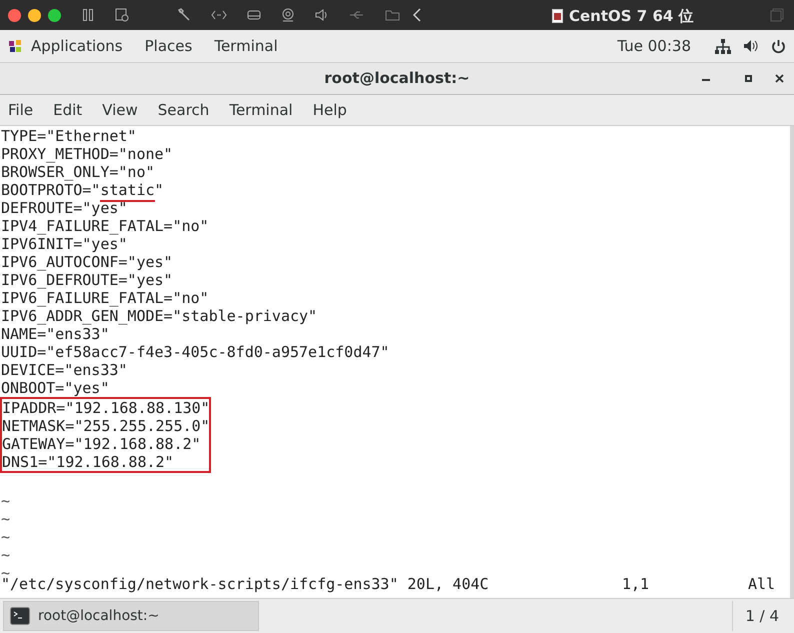 This screenshot has height=633, width=794. I want to click on chevron-left-icon, so click(417, 15).